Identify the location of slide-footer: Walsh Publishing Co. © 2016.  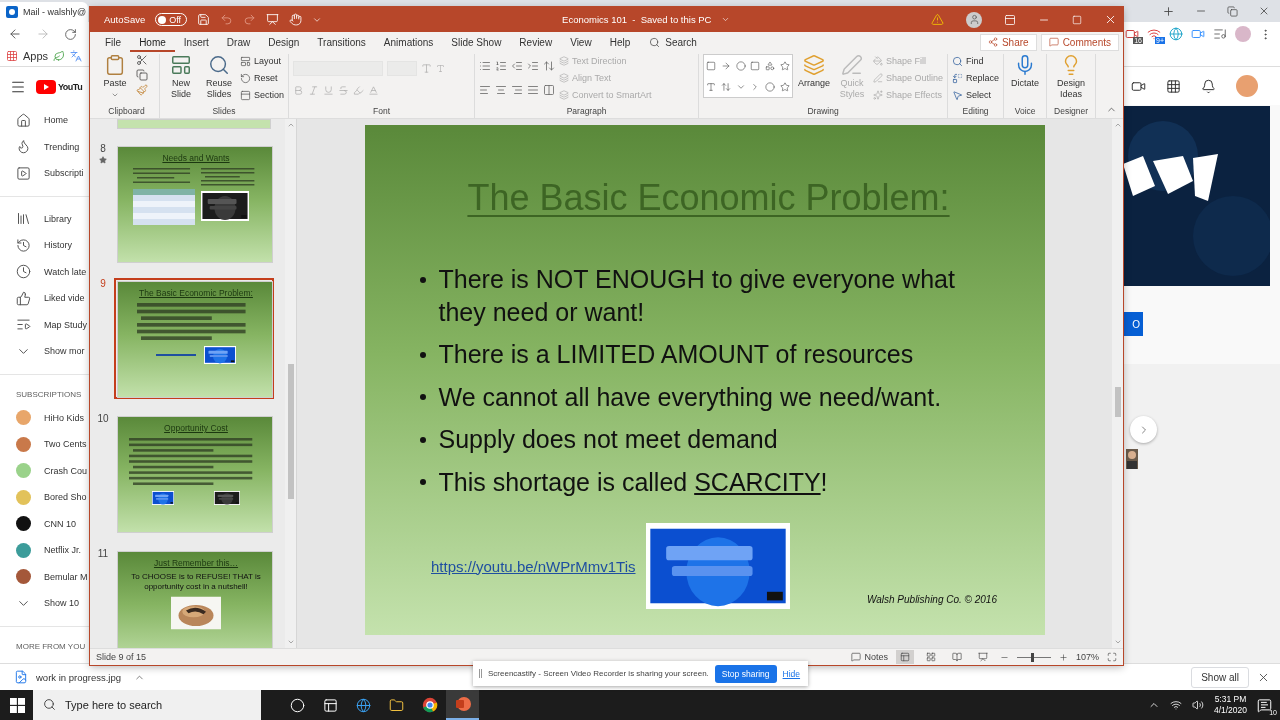
(931, 599).